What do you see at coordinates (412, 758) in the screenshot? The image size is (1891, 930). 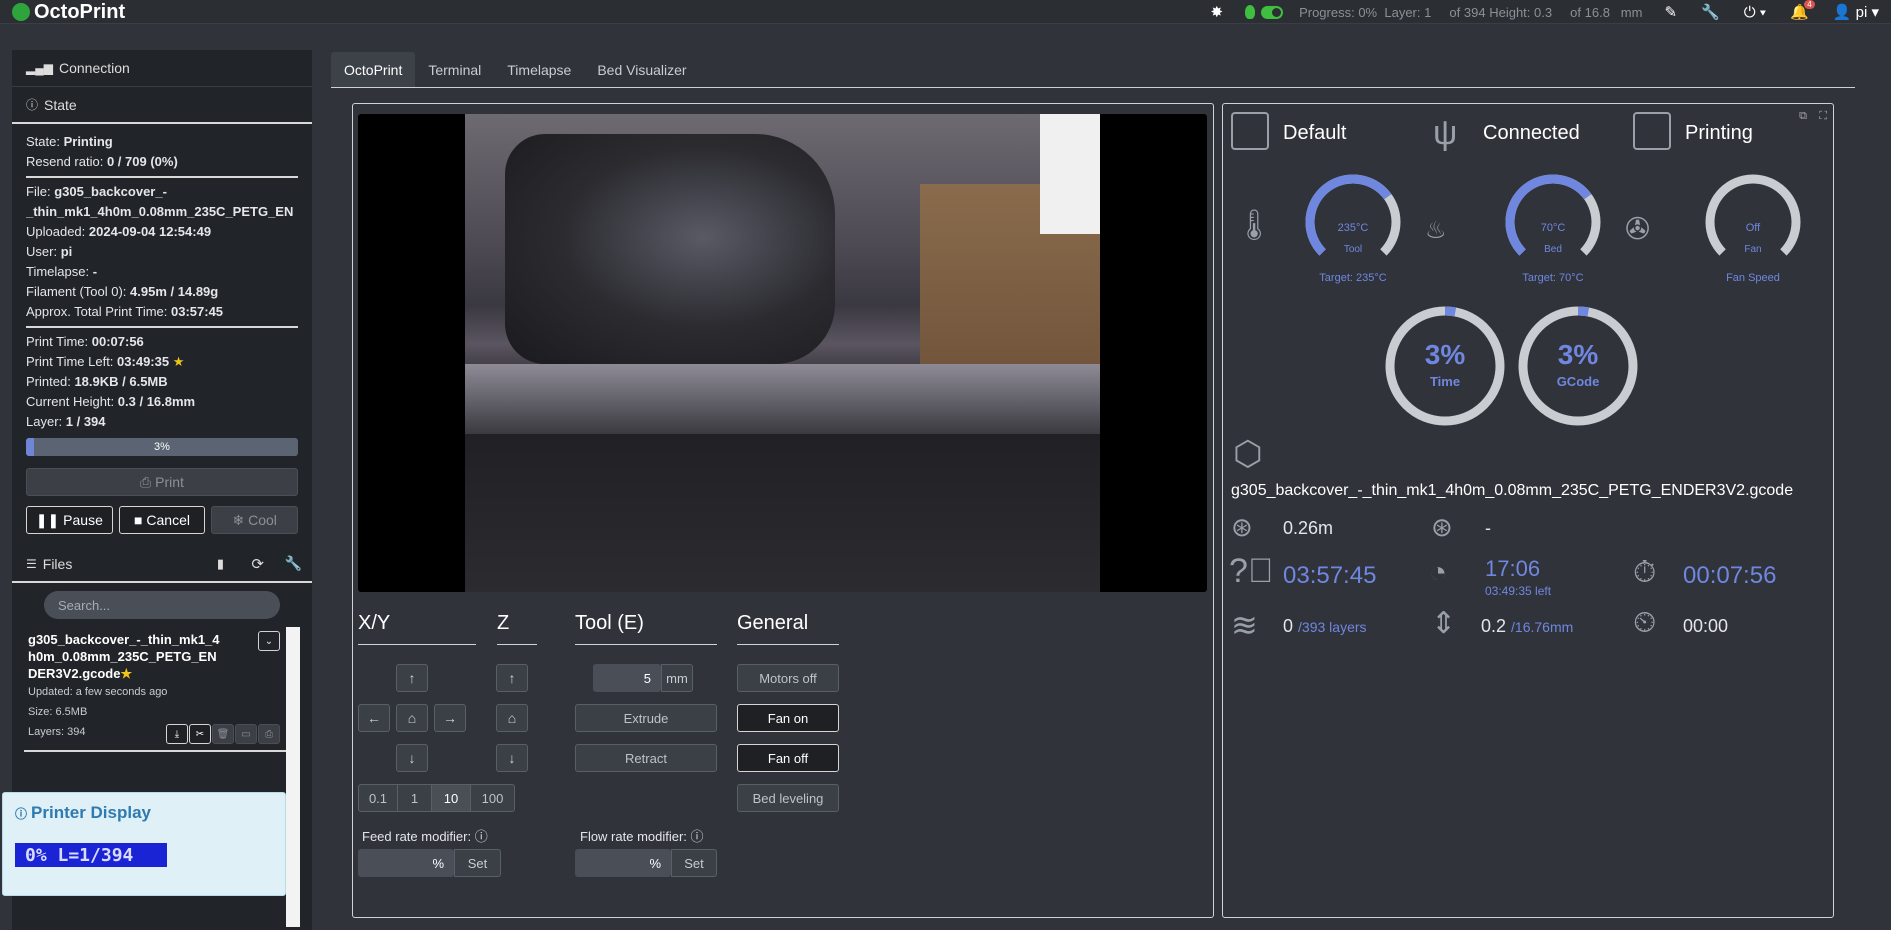 I see `jog-y-minus-button: ↓` at bounding box center [412, 758].